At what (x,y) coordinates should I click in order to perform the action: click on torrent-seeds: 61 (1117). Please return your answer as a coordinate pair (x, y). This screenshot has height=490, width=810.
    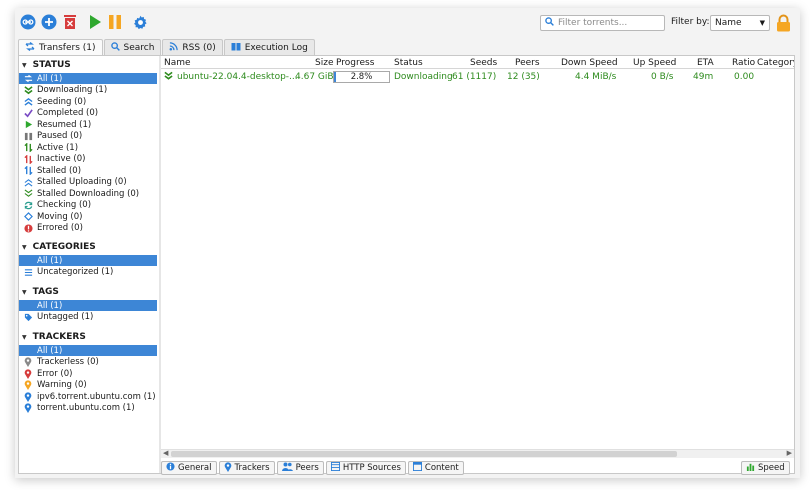
    Looking at the image, I should click on (474, 77).